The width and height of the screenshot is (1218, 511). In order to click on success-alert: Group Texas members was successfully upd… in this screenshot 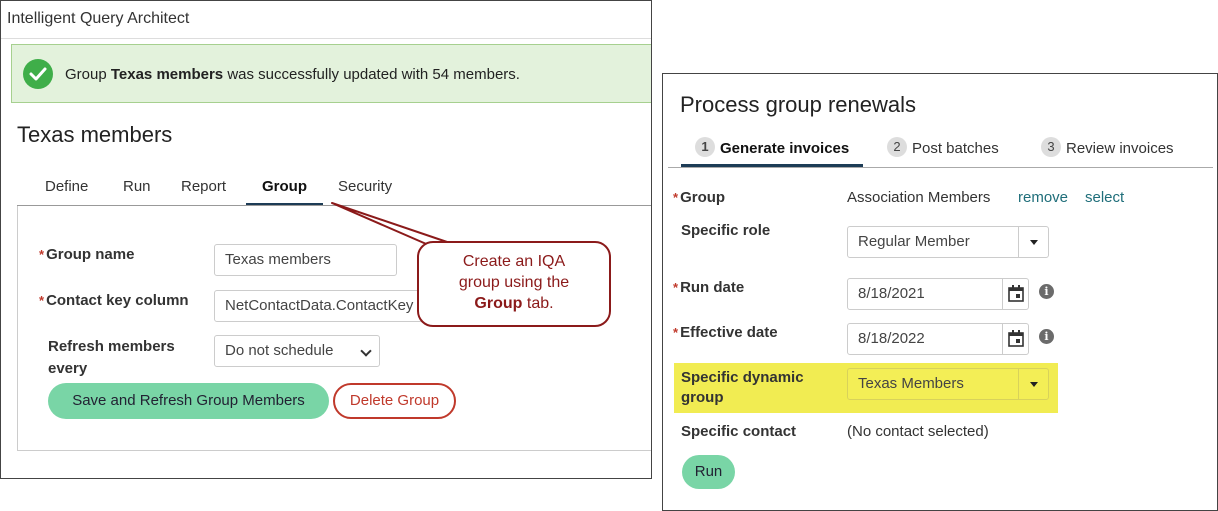, I will do `click(331, 73)`.